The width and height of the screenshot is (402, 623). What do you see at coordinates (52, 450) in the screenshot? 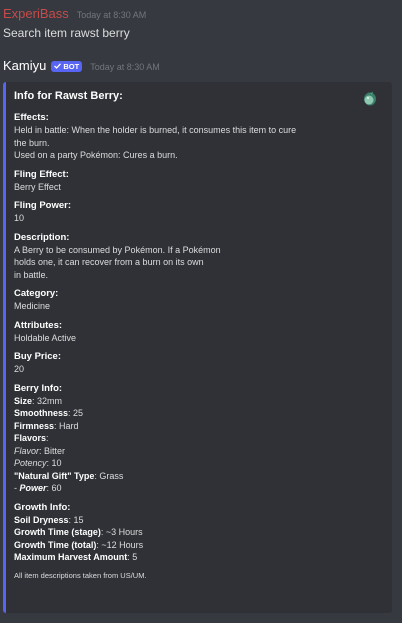
I see `flavor-value: : Bitter` at bounding box center [52, 450].